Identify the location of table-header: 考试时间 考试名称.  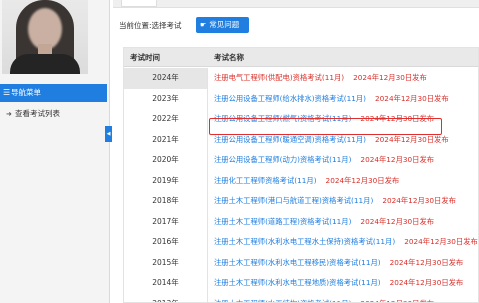
(301, 57).